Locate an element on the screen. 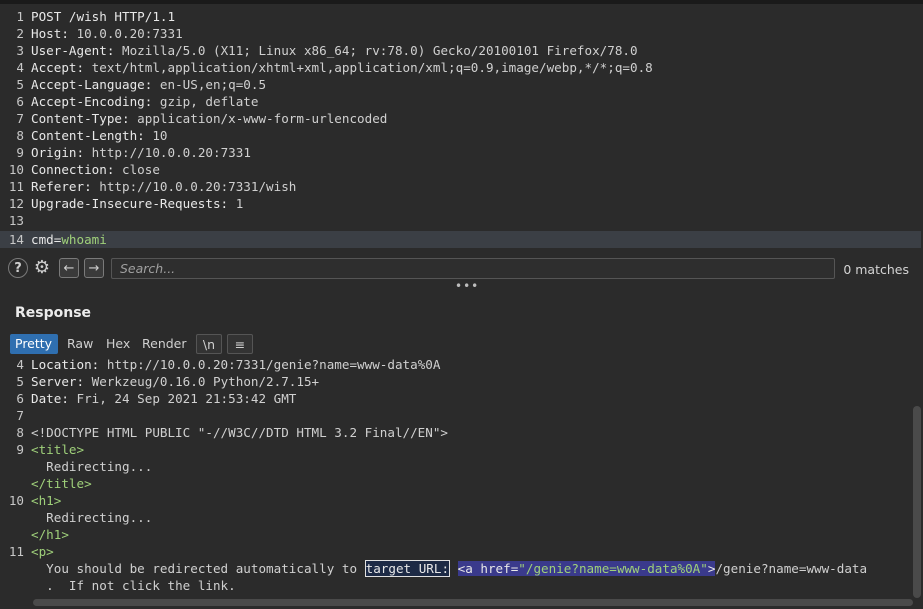 The image size is (923, 609). response-title: Response is located at coordinates (53, 313).